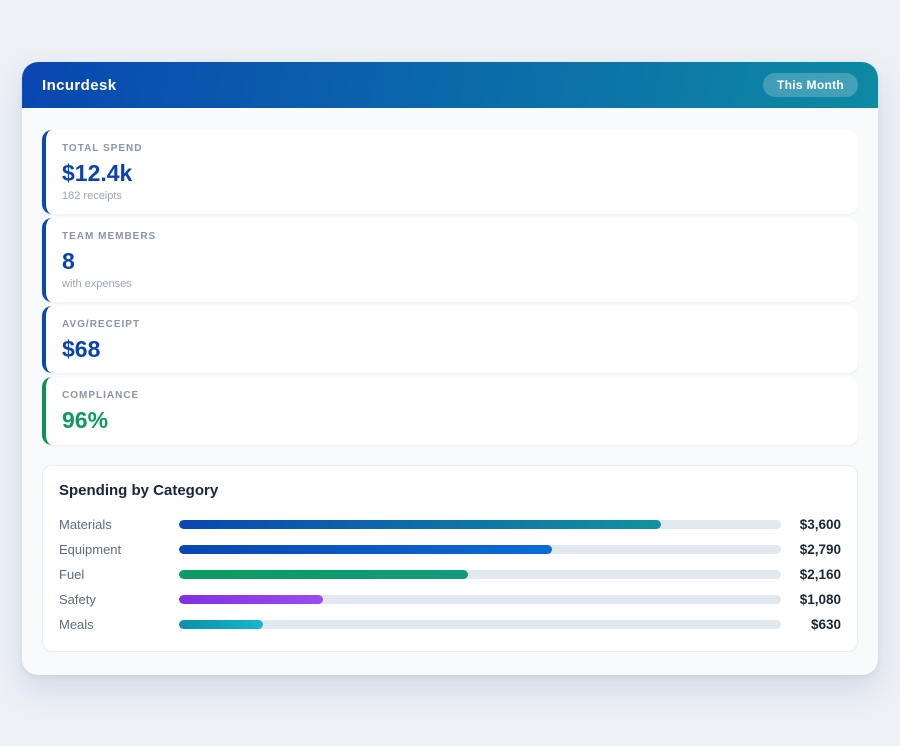 The image size is (900, 746). Describe the element at coordinates (97, 284) in the screenshot. I see `stat-subtext: with expenses` at that location.